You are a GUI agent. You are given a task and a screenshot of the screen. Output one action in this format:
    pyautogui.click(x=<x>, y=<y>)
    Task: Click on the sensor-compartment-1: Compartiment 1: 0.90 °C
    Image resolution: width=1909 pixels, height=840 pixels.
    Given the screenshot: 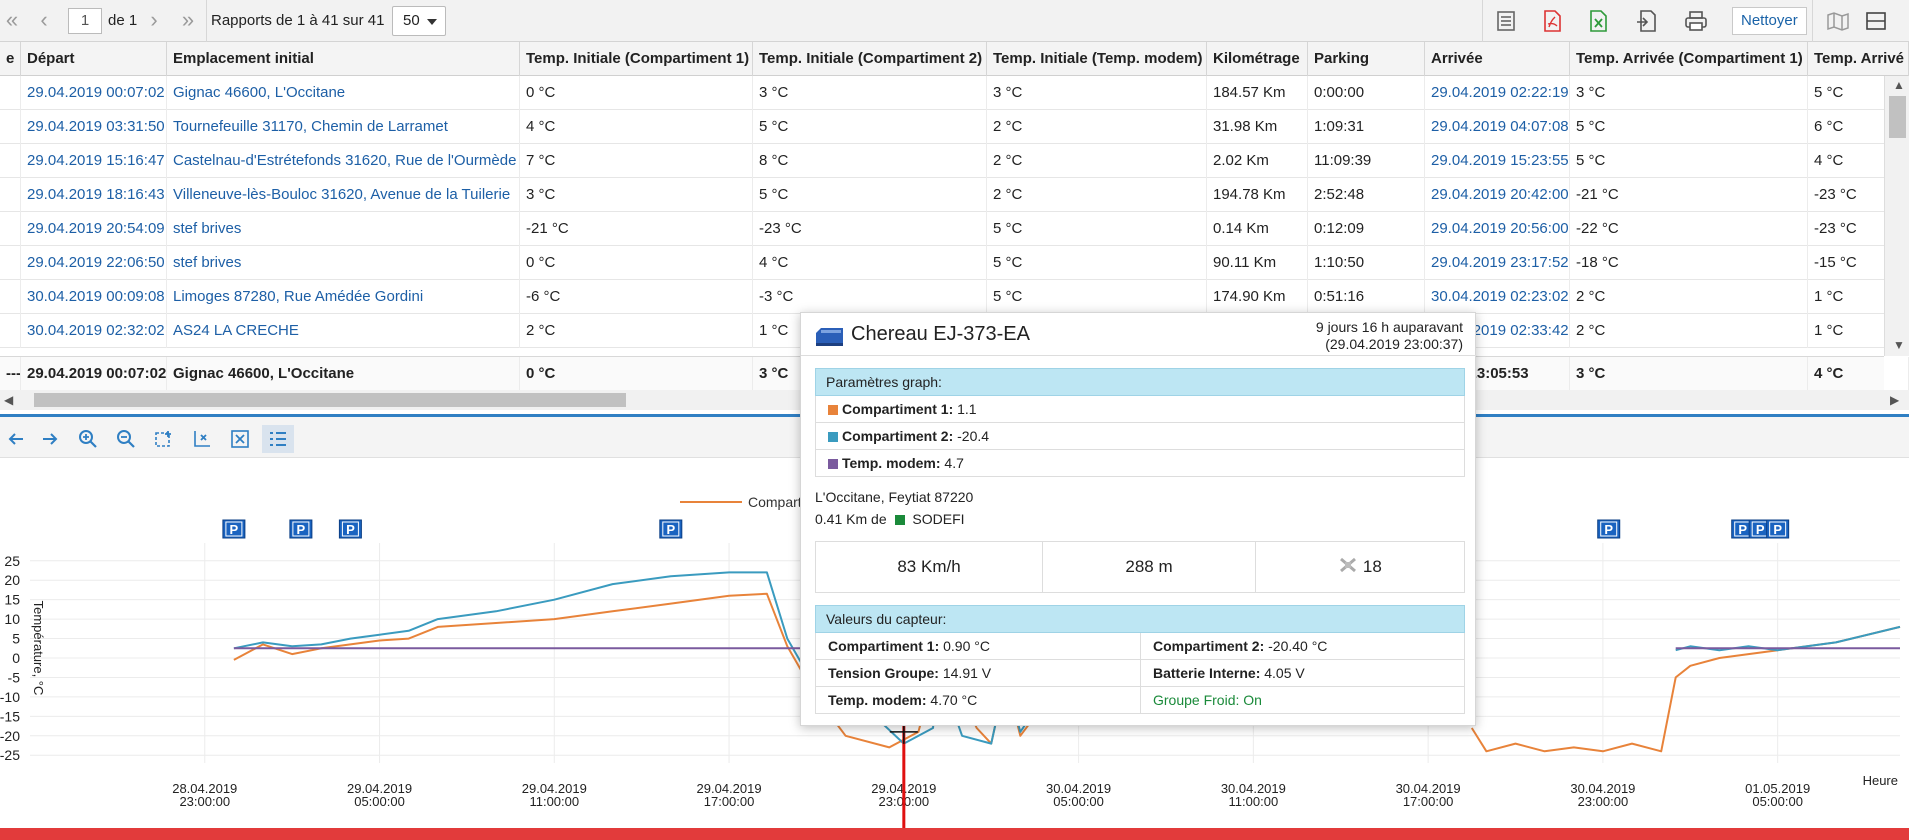 What is the action you would take?
    pyautogui.click(x=978, y=646)
    